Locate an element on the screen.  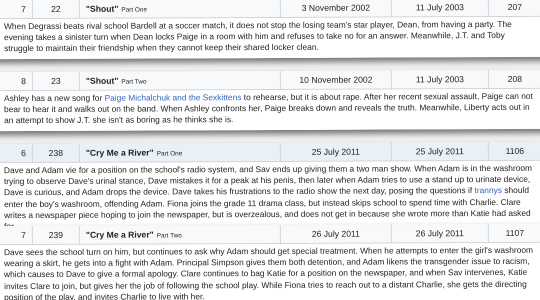
summary-text: Ashley has a new song for is located at coordinates (54, 98).